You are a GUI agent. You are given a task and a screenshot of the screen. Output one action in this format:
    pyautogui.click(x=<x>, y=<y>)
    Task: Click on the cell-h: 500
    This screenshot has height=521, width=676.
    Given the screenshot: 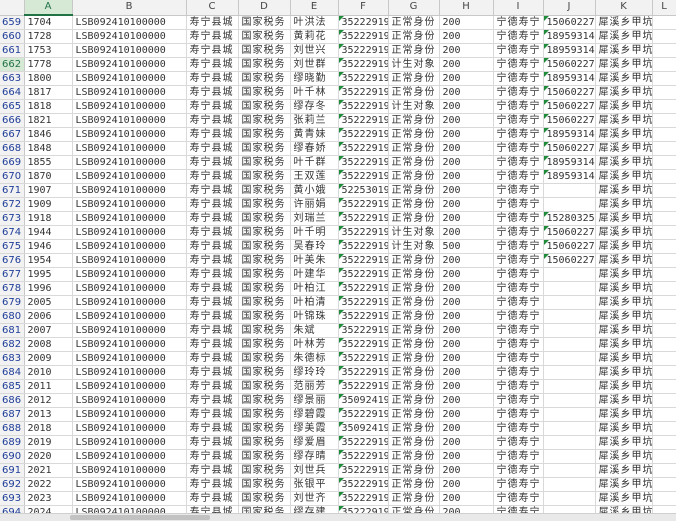 What is the action you would take?
    pyautogui.click(x=466, y=246)
    